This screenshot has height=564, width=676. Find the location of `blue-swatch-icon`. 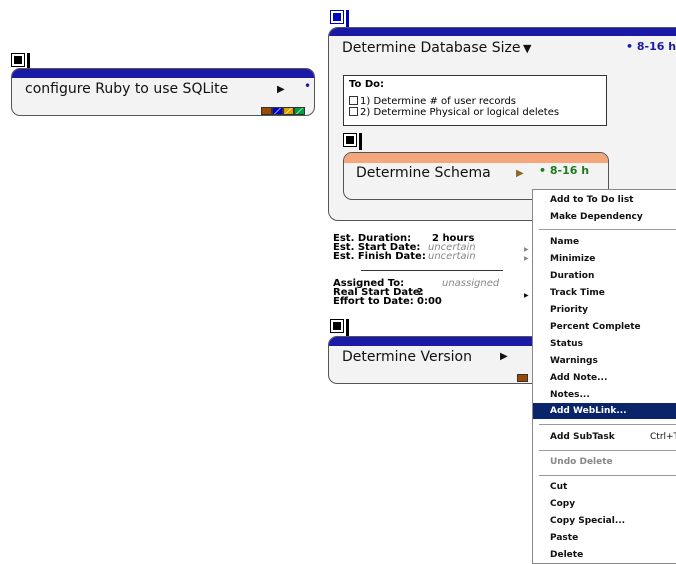

blue-swatch-icon is located at coordinates (277, 111).